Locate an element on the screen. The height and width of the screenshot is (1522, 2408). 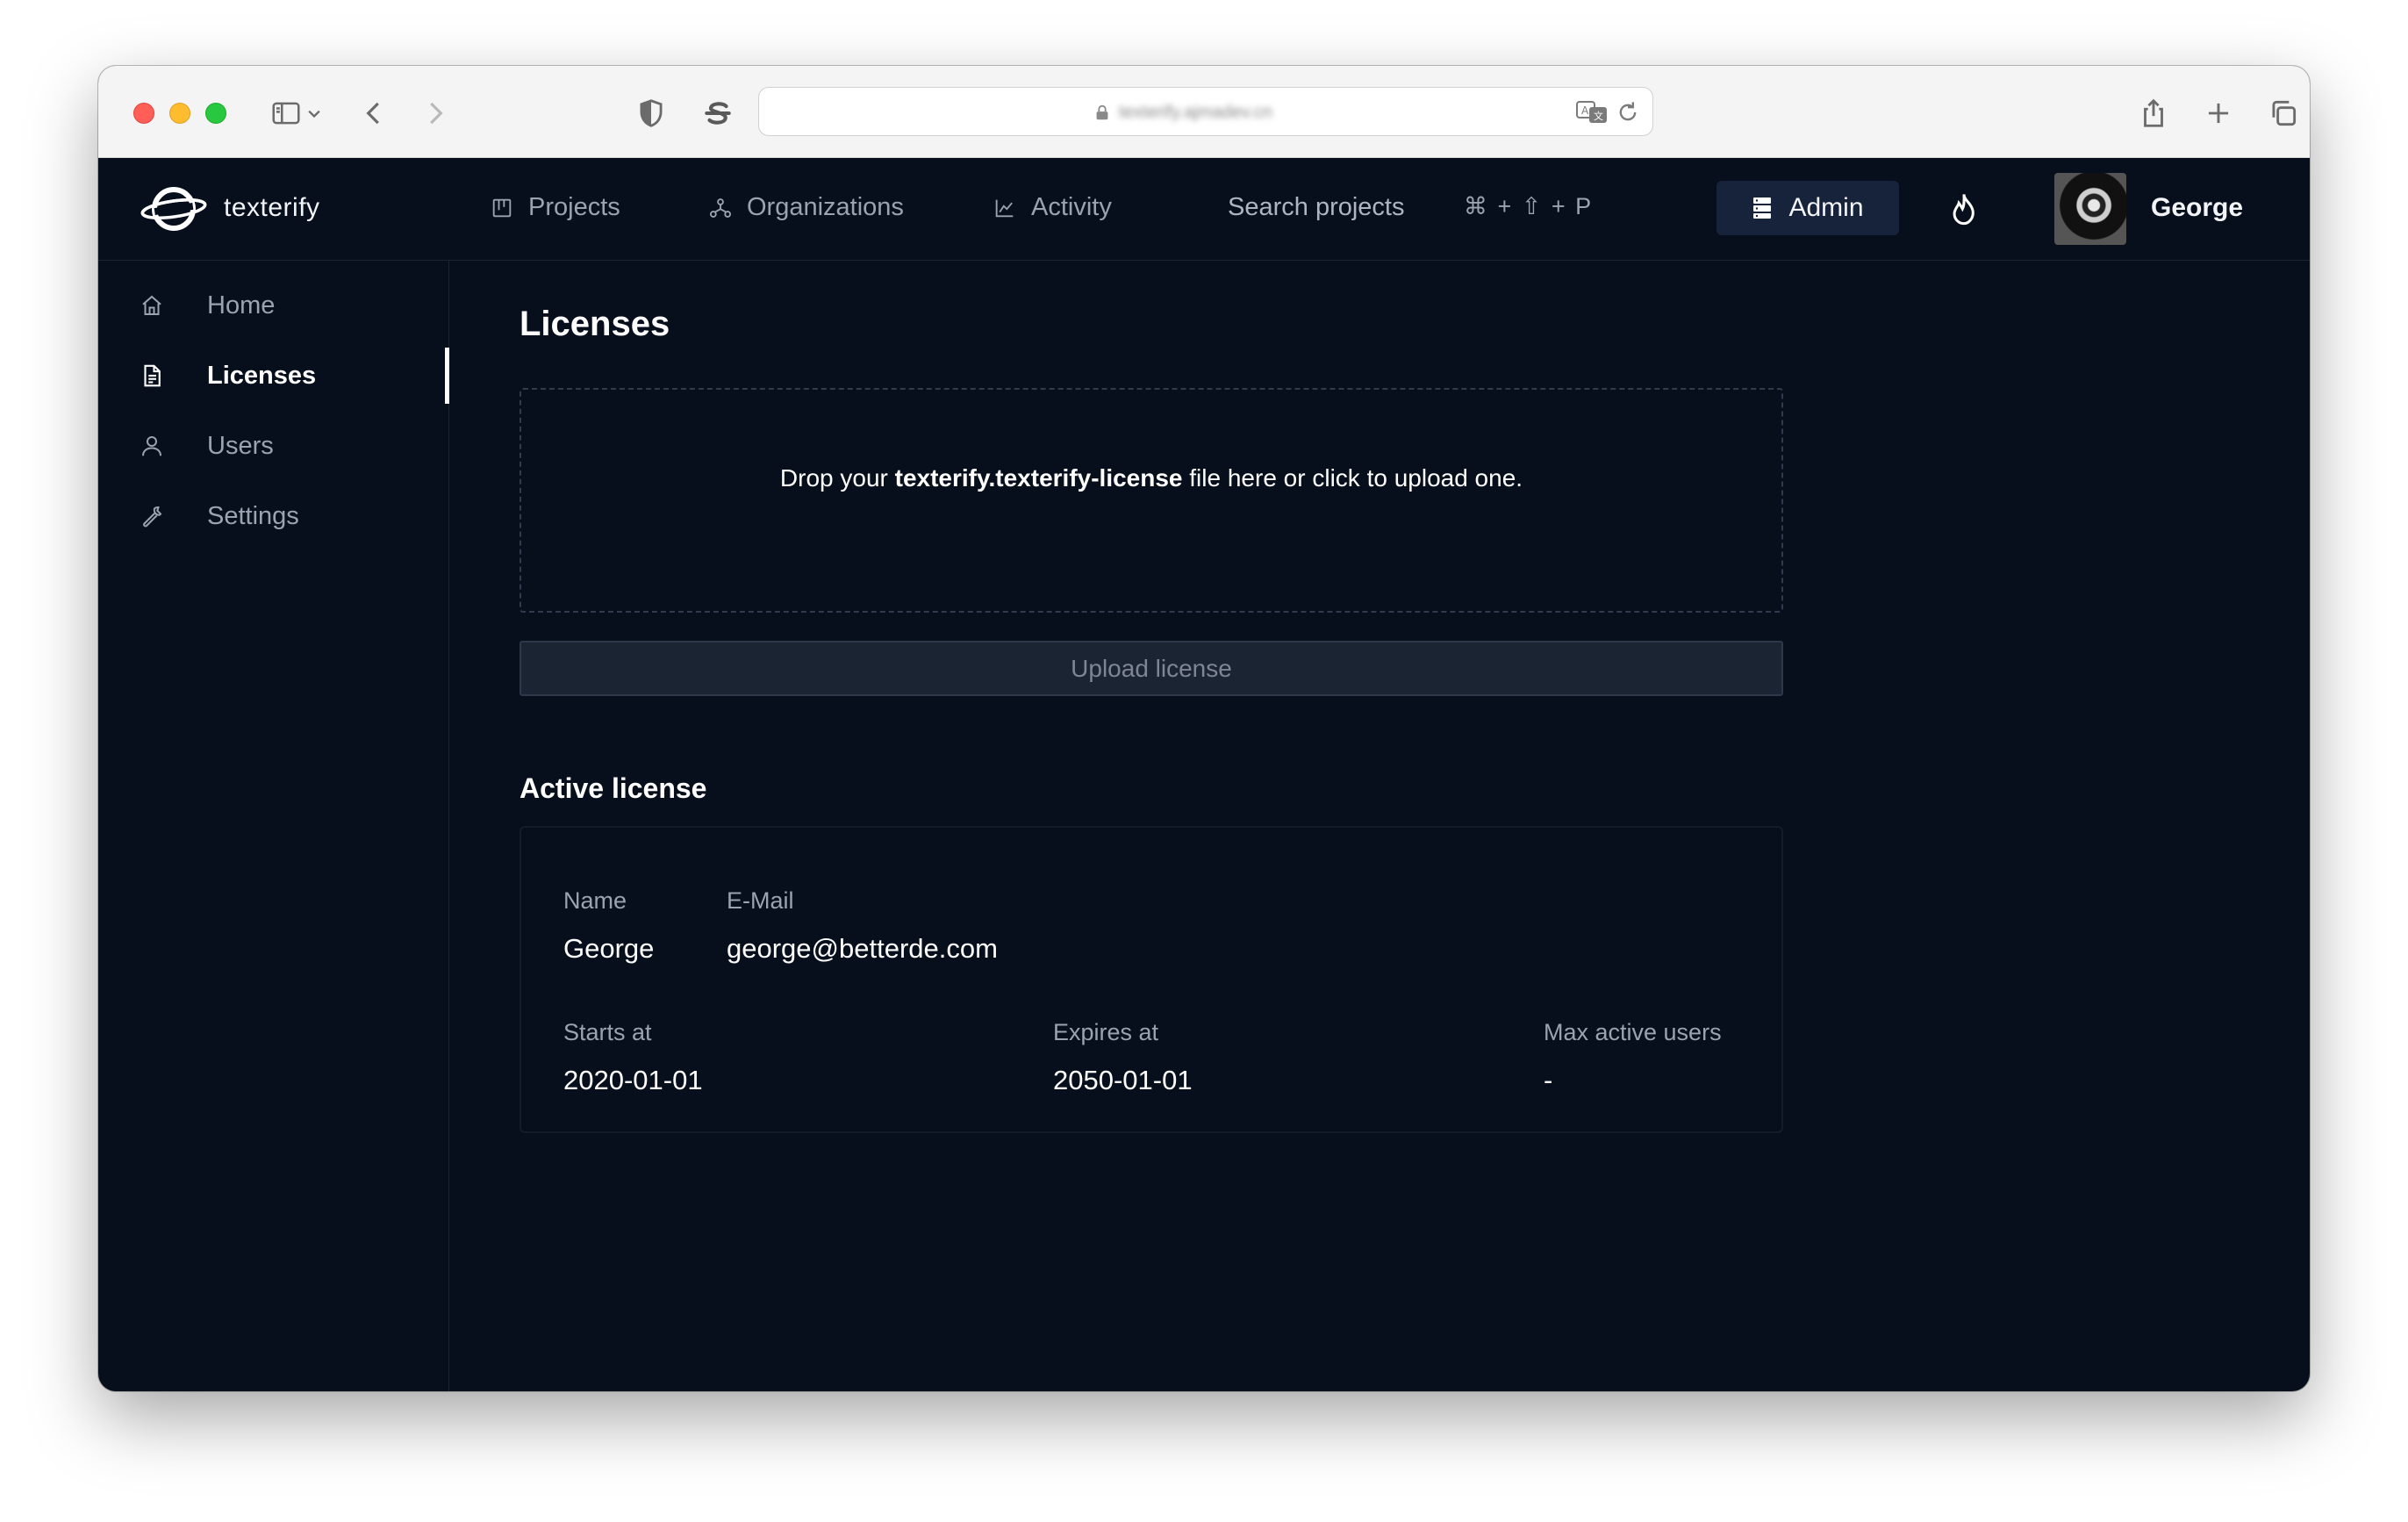
shield-icon is located at coordinates (651, 113).